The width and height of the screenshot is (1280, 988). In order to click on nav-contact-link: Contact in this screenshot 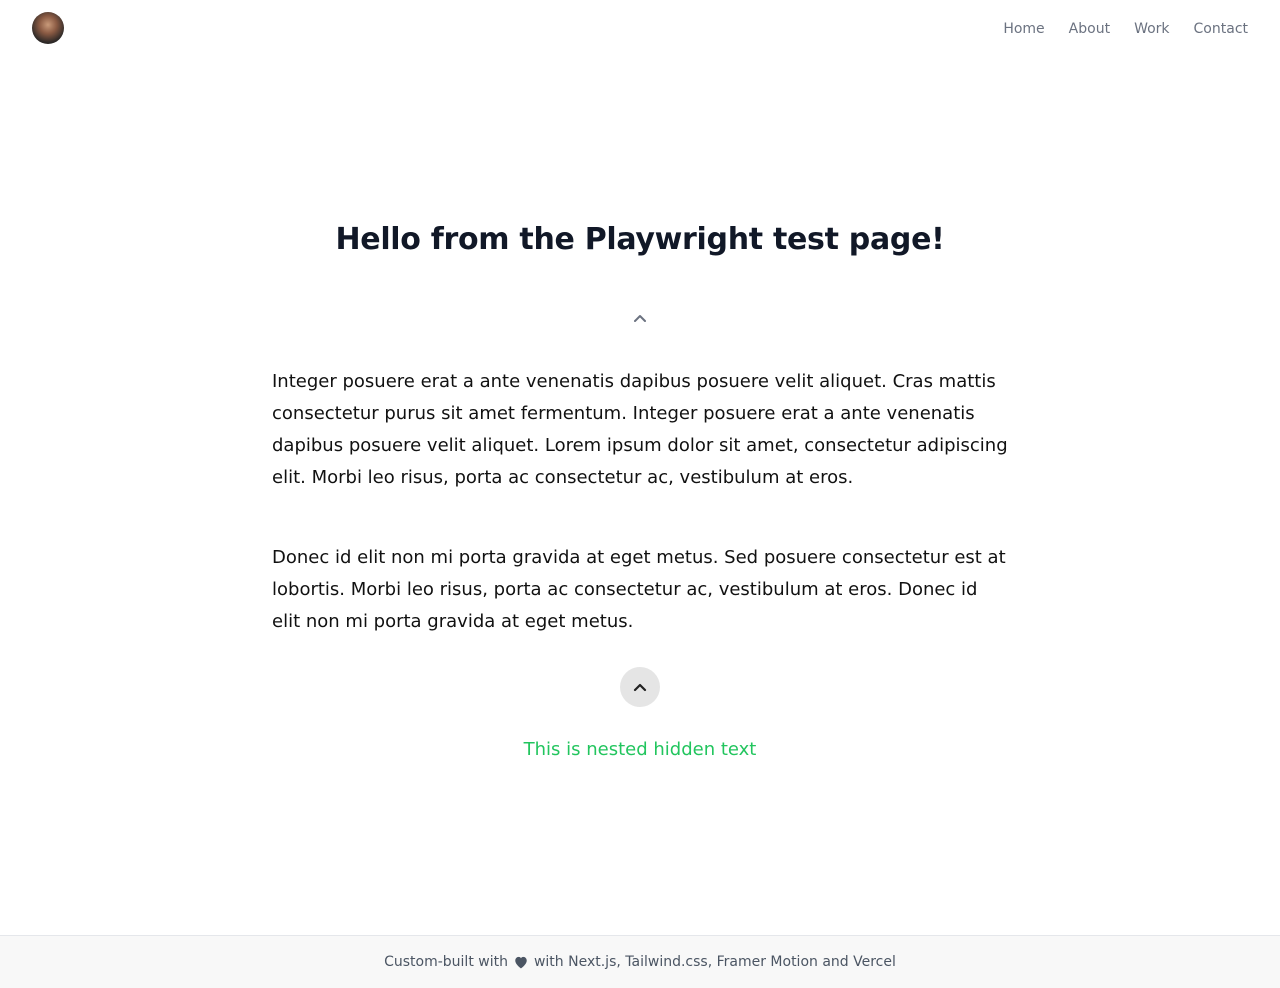, I will do `click(1221, 29)`.